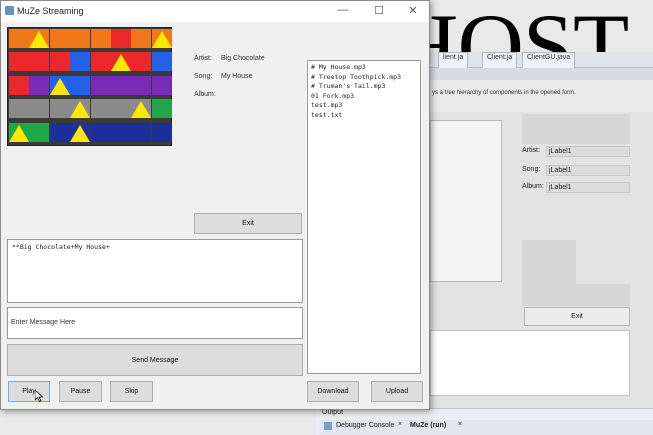 The width and height of the screenshot is (653, 435). I want to click on playlist-item: 01 Fork.mp3, so click(364, 97).